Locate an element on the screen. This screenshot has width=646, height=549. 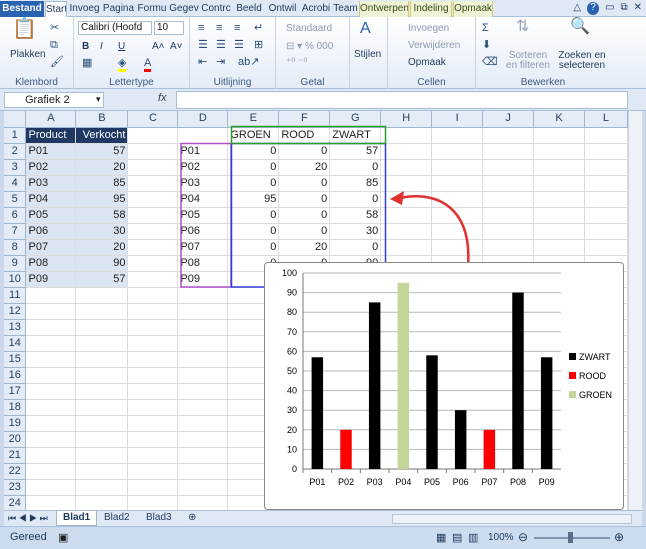
ribbon-tab-invoeg: Invoeg is located at coordinates (84, 9).